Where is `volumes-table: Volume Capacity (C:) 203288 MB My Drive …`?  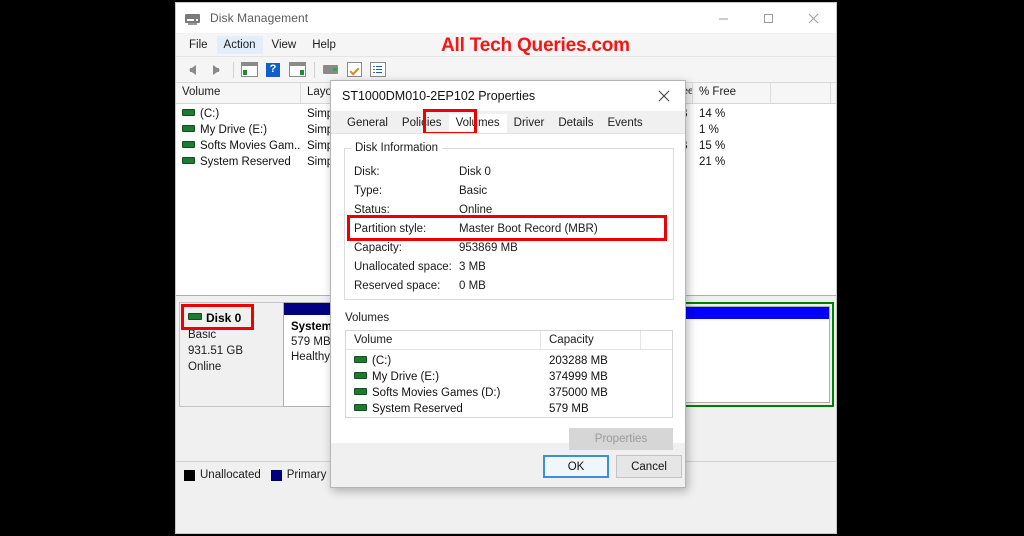
volumes-table: Volume Capacity (C:) 203288 MB My Drive … is located at coordinates (509, 374).